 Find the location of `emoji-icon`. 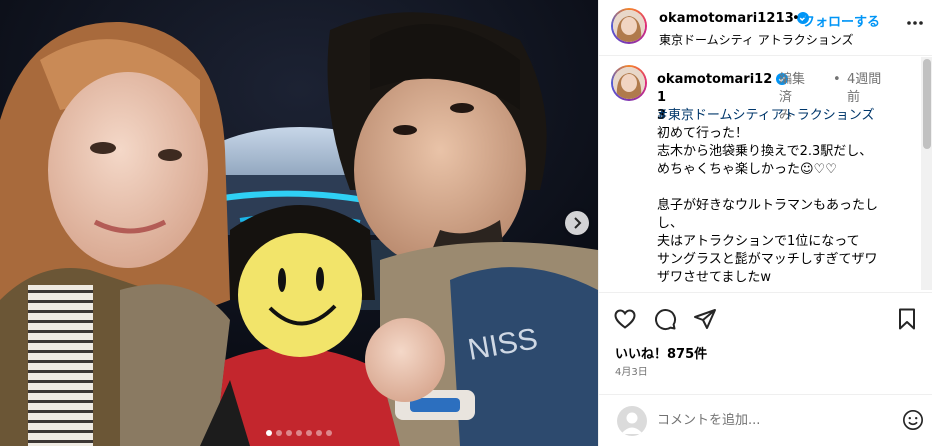

emoji-icon is located at coordinates (913, 420).